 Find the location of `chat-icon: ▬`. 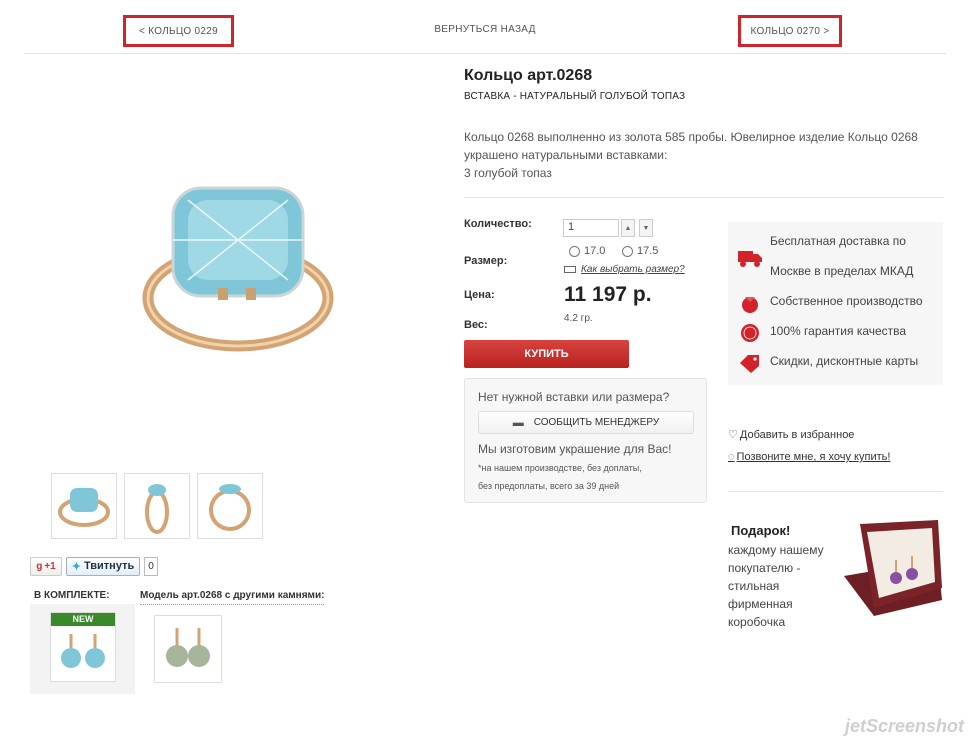

chat-icon: ▬ is located at coordinates (518, 422).